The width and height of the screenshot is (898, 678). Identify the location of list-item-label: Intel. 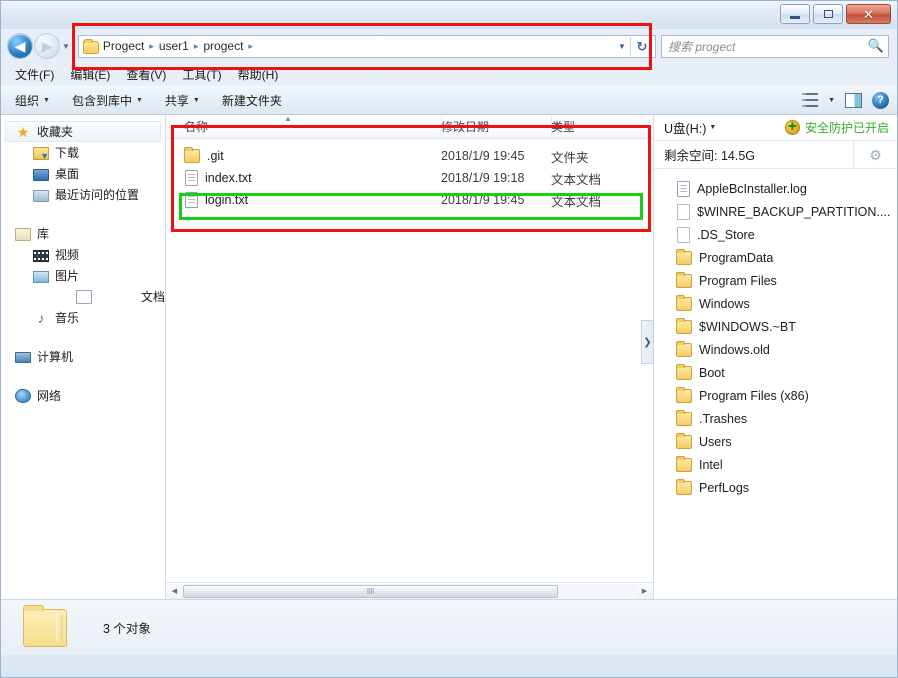
(711, 464).